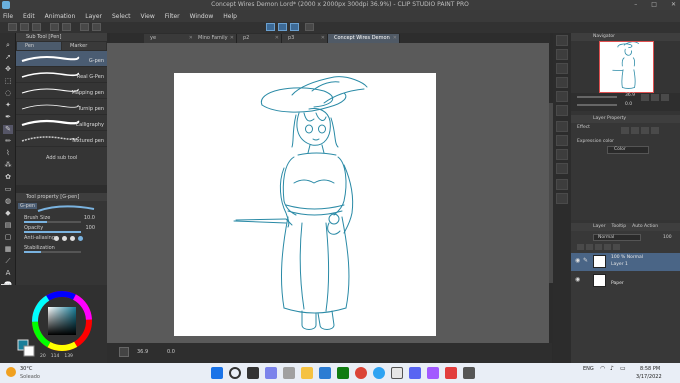 This screenshot has height=383, width=680. I want to click on anti-aliasing-row: Anti-aliasing, so click(61, 240).